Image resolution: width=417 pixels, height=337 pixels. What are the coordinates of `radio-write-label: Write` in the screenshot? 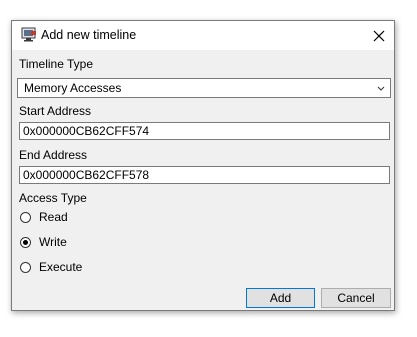 It's located at (53, 242).